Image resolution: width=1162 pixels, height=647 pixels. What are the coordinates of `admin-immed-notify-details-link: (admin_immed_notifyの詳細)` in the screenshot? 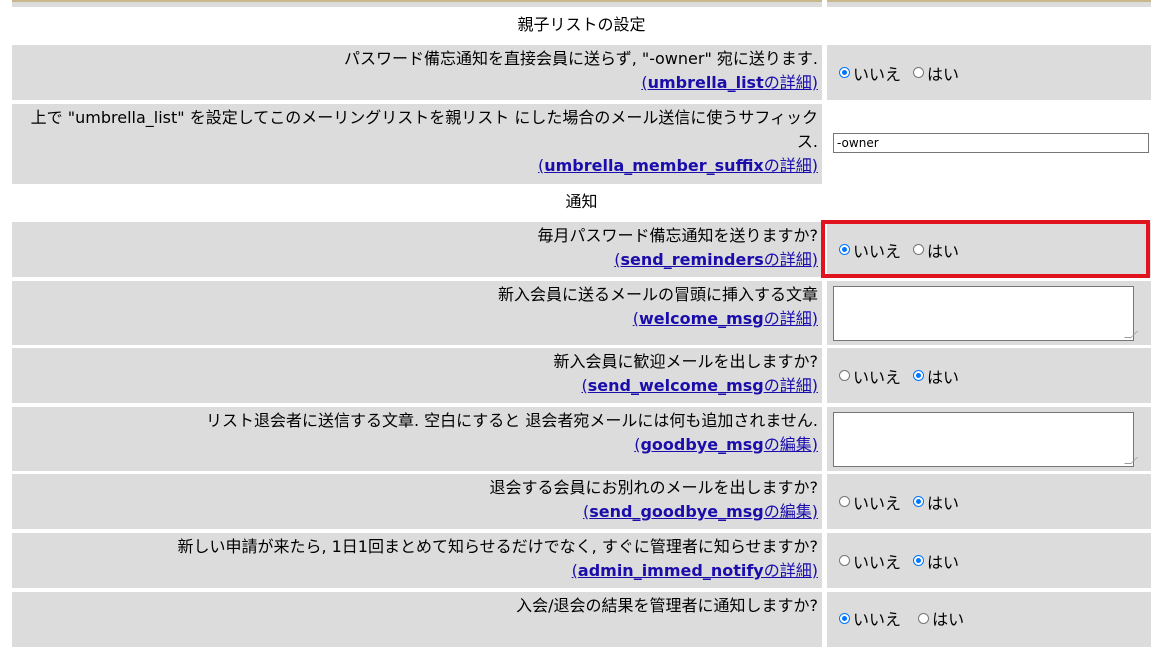 It's located at (695, 570).